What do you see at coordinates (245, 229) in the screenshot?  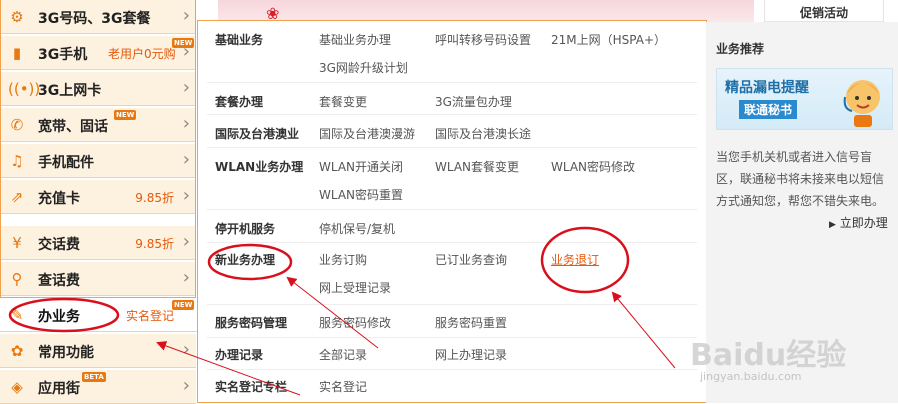 I see `row-title: 停开机服务` at bounding box center [245, 229].